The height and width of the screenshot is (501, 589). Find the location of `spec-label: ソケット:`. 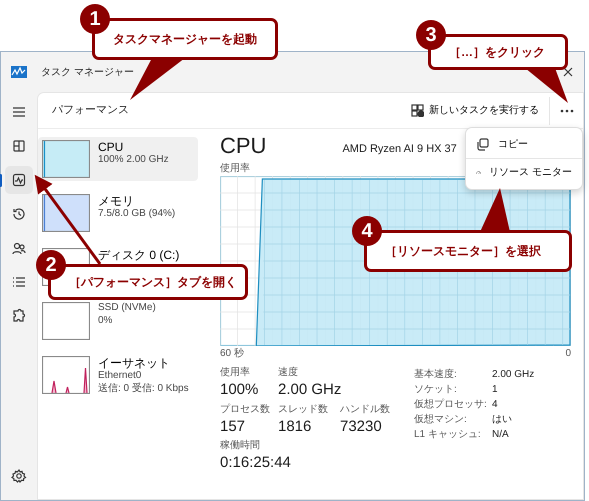

spec-label: ソケット: is located at coordinates (436, 390).